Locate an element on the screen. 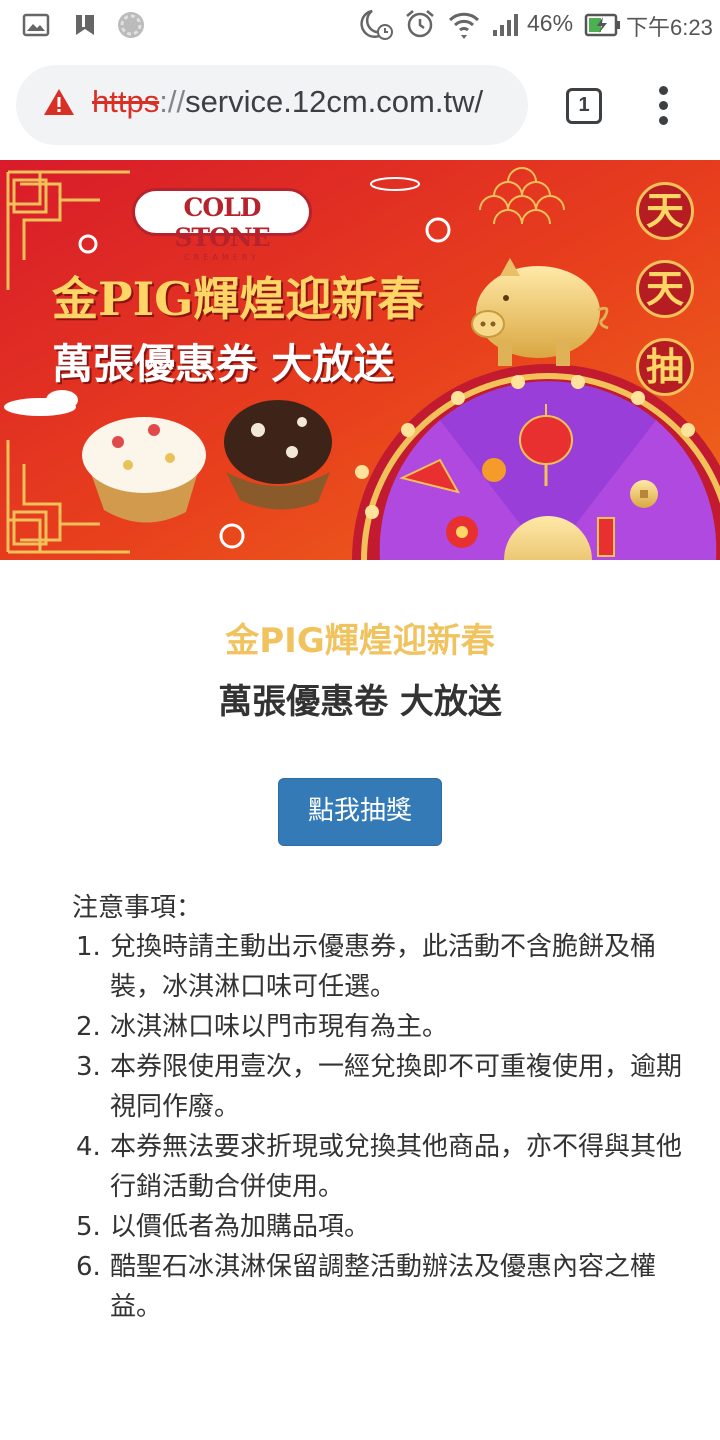  note-text: 以價低者為加購品項。 is located at coordinates (240, 1227).